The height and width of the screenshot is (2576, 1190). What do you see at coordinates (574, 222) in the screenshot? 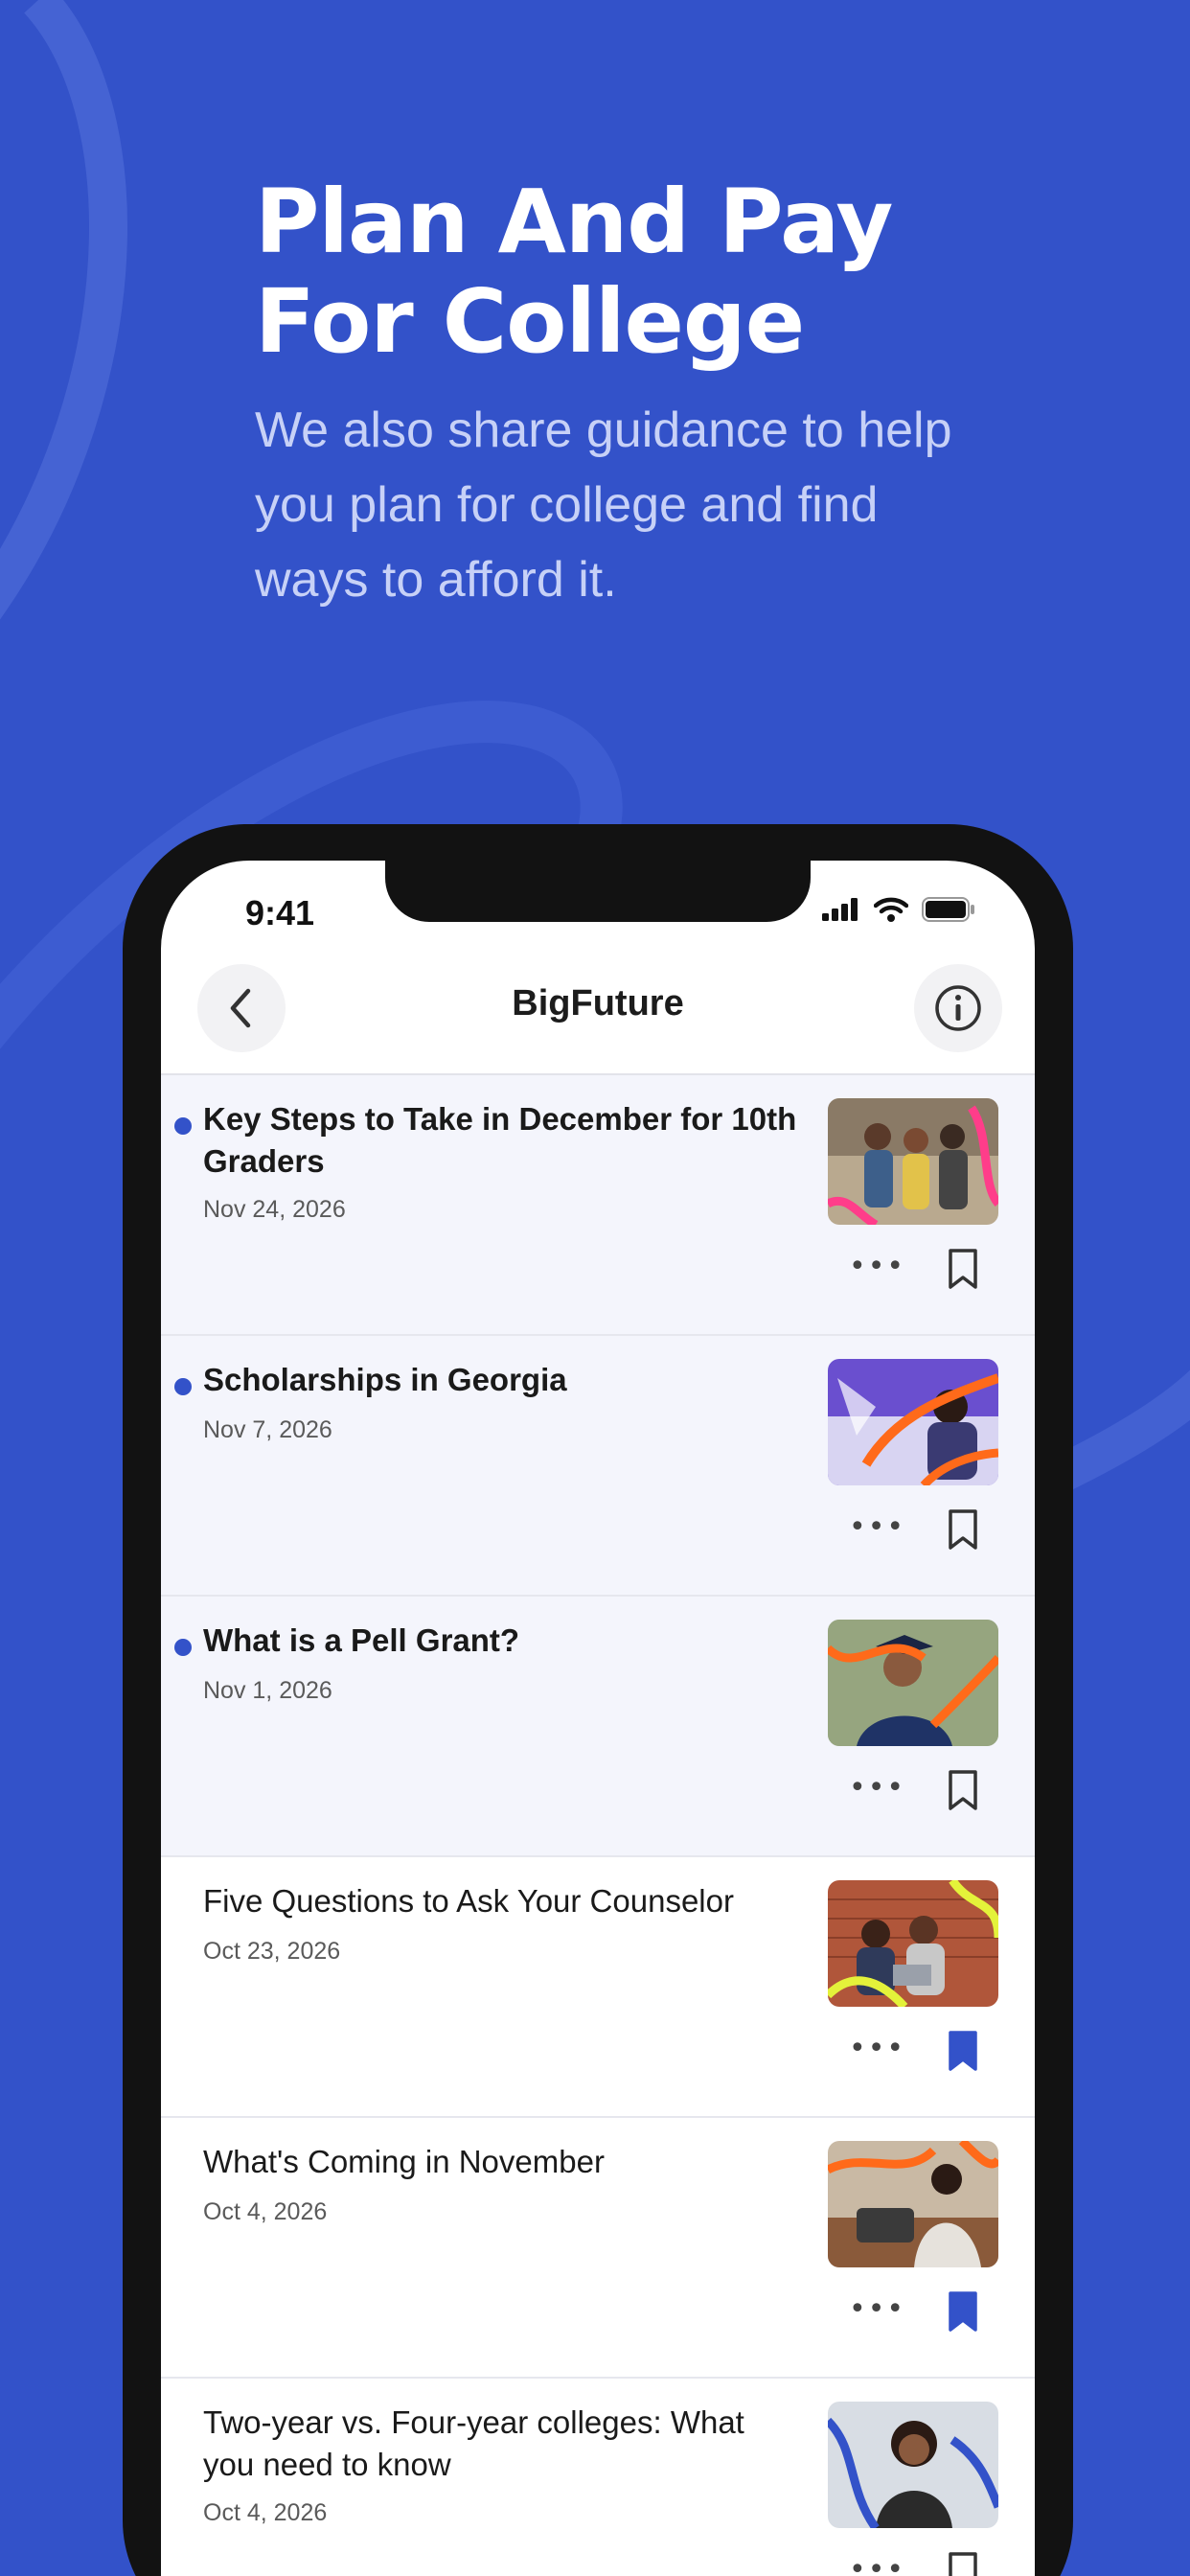
I see `hero-title-line-1: Plan And Pay` at bounding box center [574, 222].